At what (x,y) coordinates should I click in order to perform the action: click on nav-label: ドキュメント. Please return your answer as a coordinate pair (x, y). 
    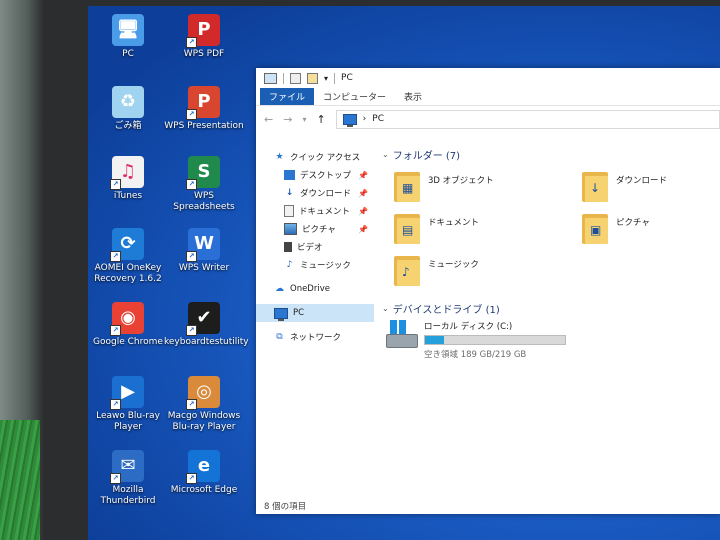
    Looking at the image, I should click on (325, 212).